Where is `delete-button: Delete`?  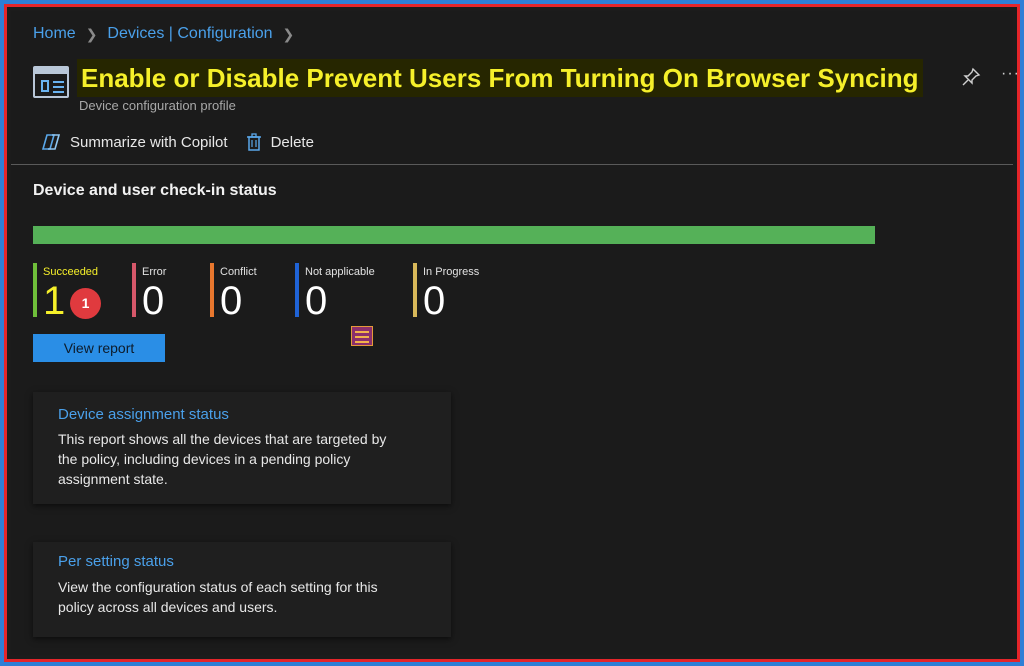 delete-button: Delete is located at coordinates (280, 142).